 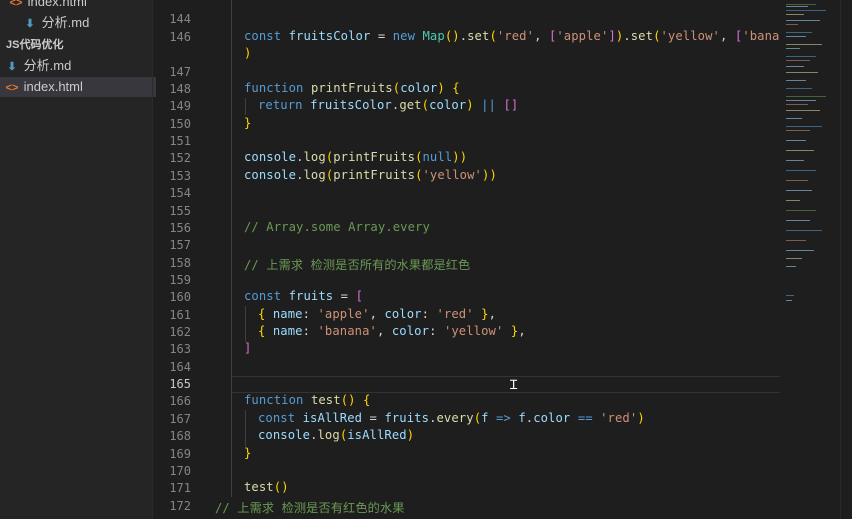 I want to click on line-number: 156, so click(x=180, y=228).